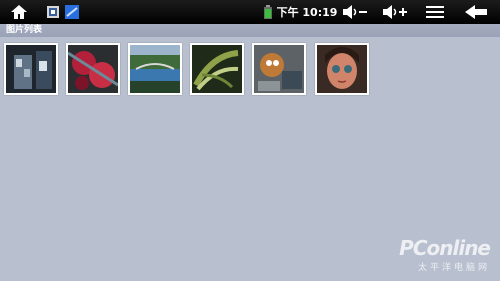 This screenshot has width=500, height=281. Describe the element at coordinates (250, 12) in the screenshot. I see `status-bar: 下午 10:19` at that location.